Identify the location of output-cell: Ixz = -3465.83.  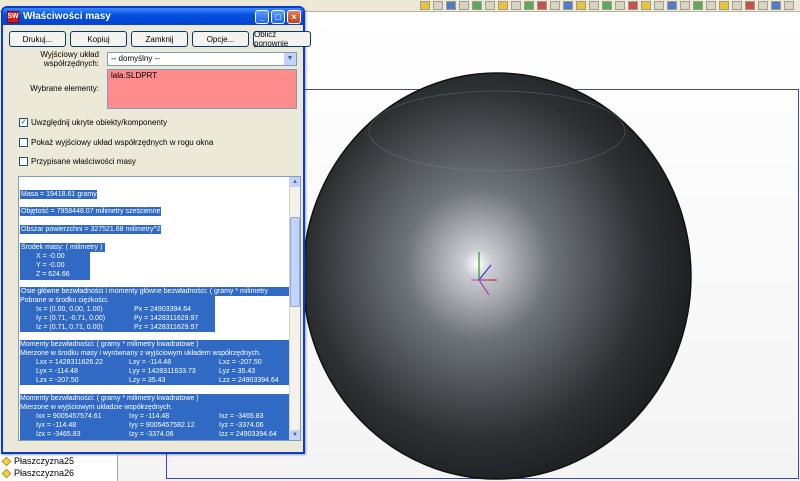
(241, 416).